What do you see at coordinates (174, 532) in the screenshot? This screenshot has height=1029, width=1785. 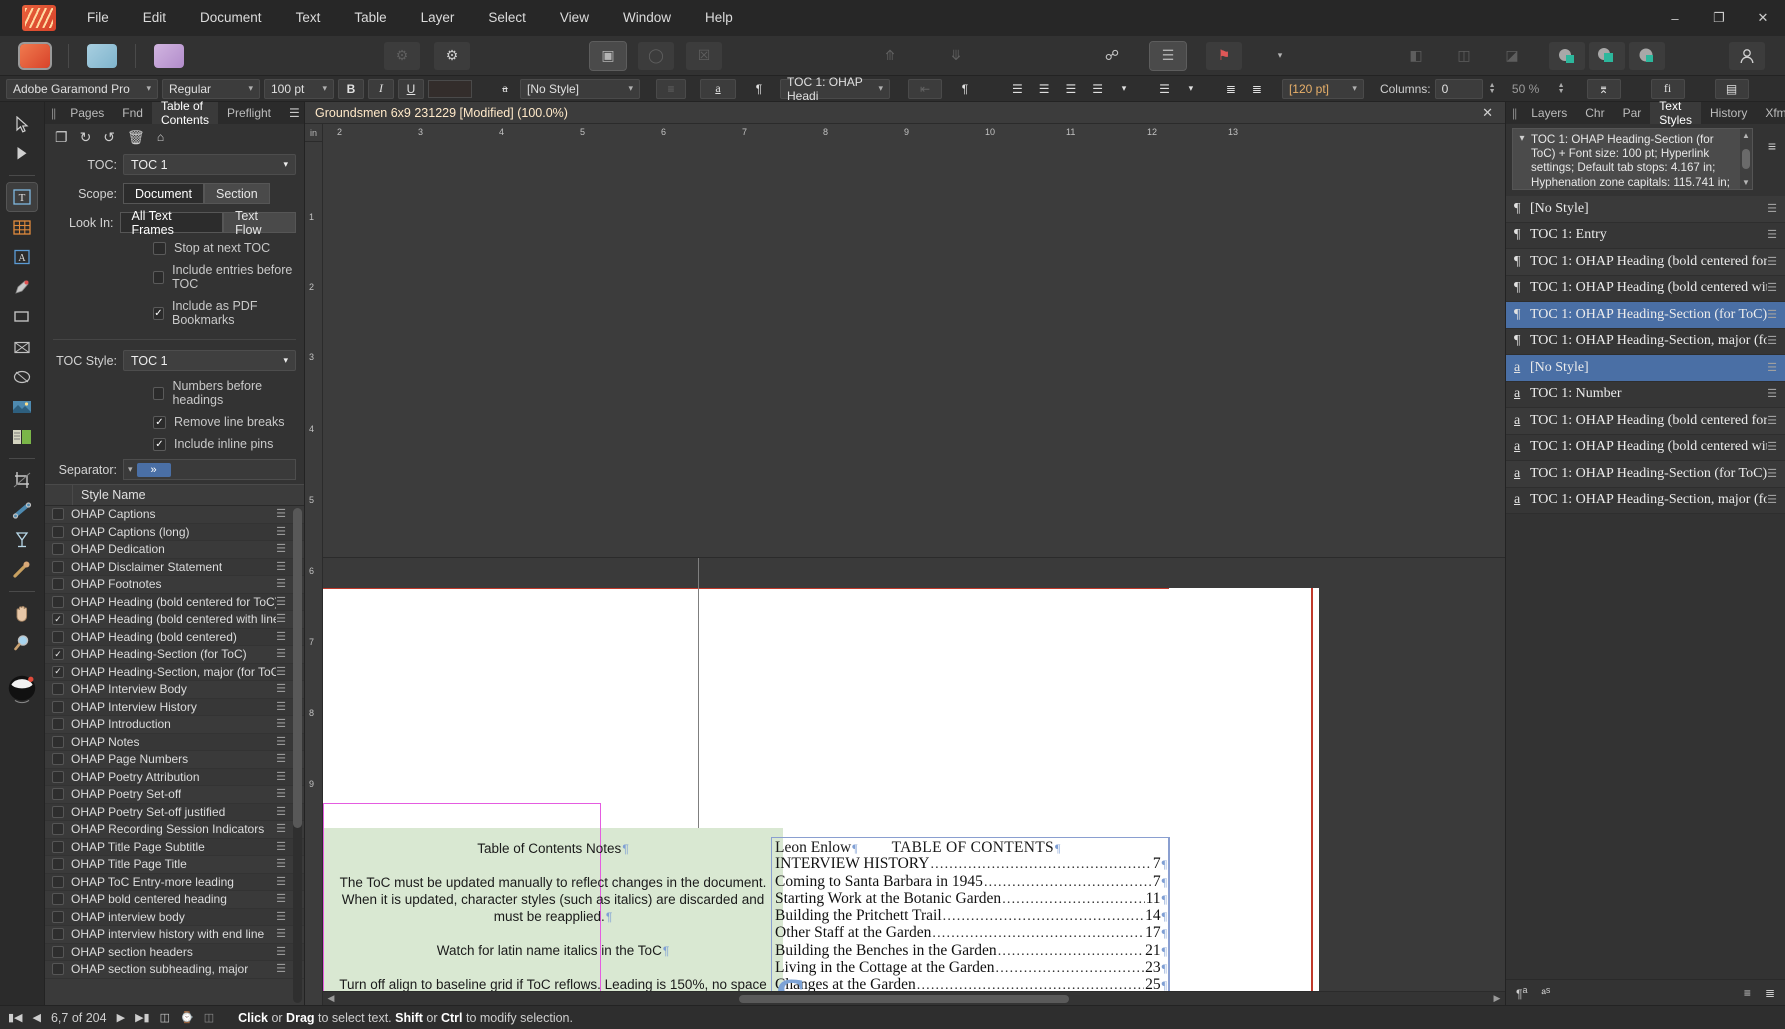 I see `style-list-item: OHAP Captions (long) ☰` at bounding box center [174, 532].